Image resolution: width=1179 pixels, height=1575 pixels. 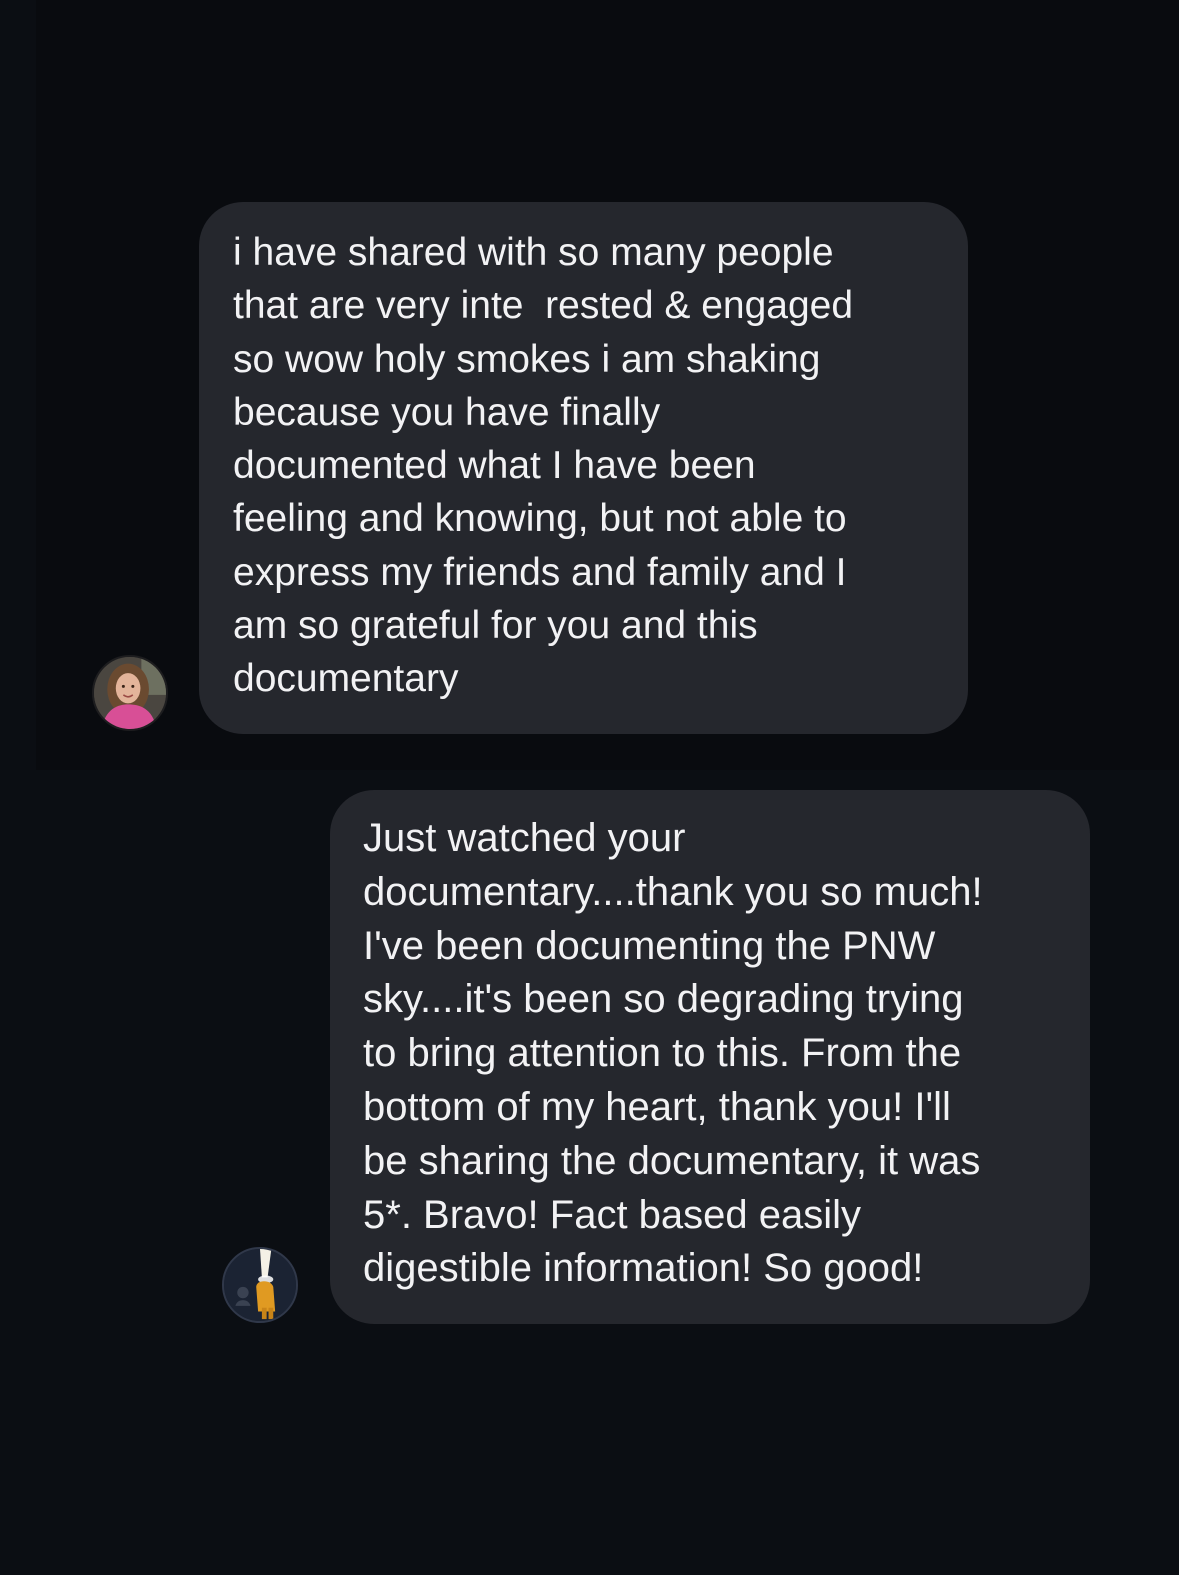 What do you see at coordinates (540, 572) in the screenshot?
I see `message-line: express my friends and family and I` at bounding box center [540, 572].